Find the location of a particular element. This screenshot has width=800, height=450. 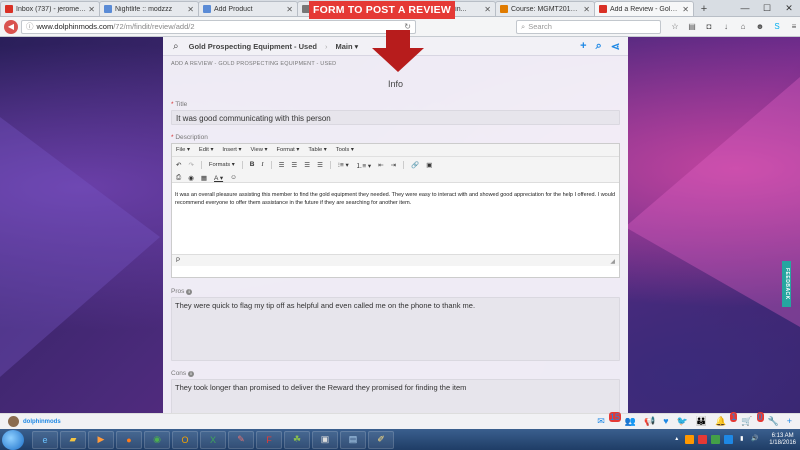

emoji-icon: ☻ is located at coordinates (760, 26).